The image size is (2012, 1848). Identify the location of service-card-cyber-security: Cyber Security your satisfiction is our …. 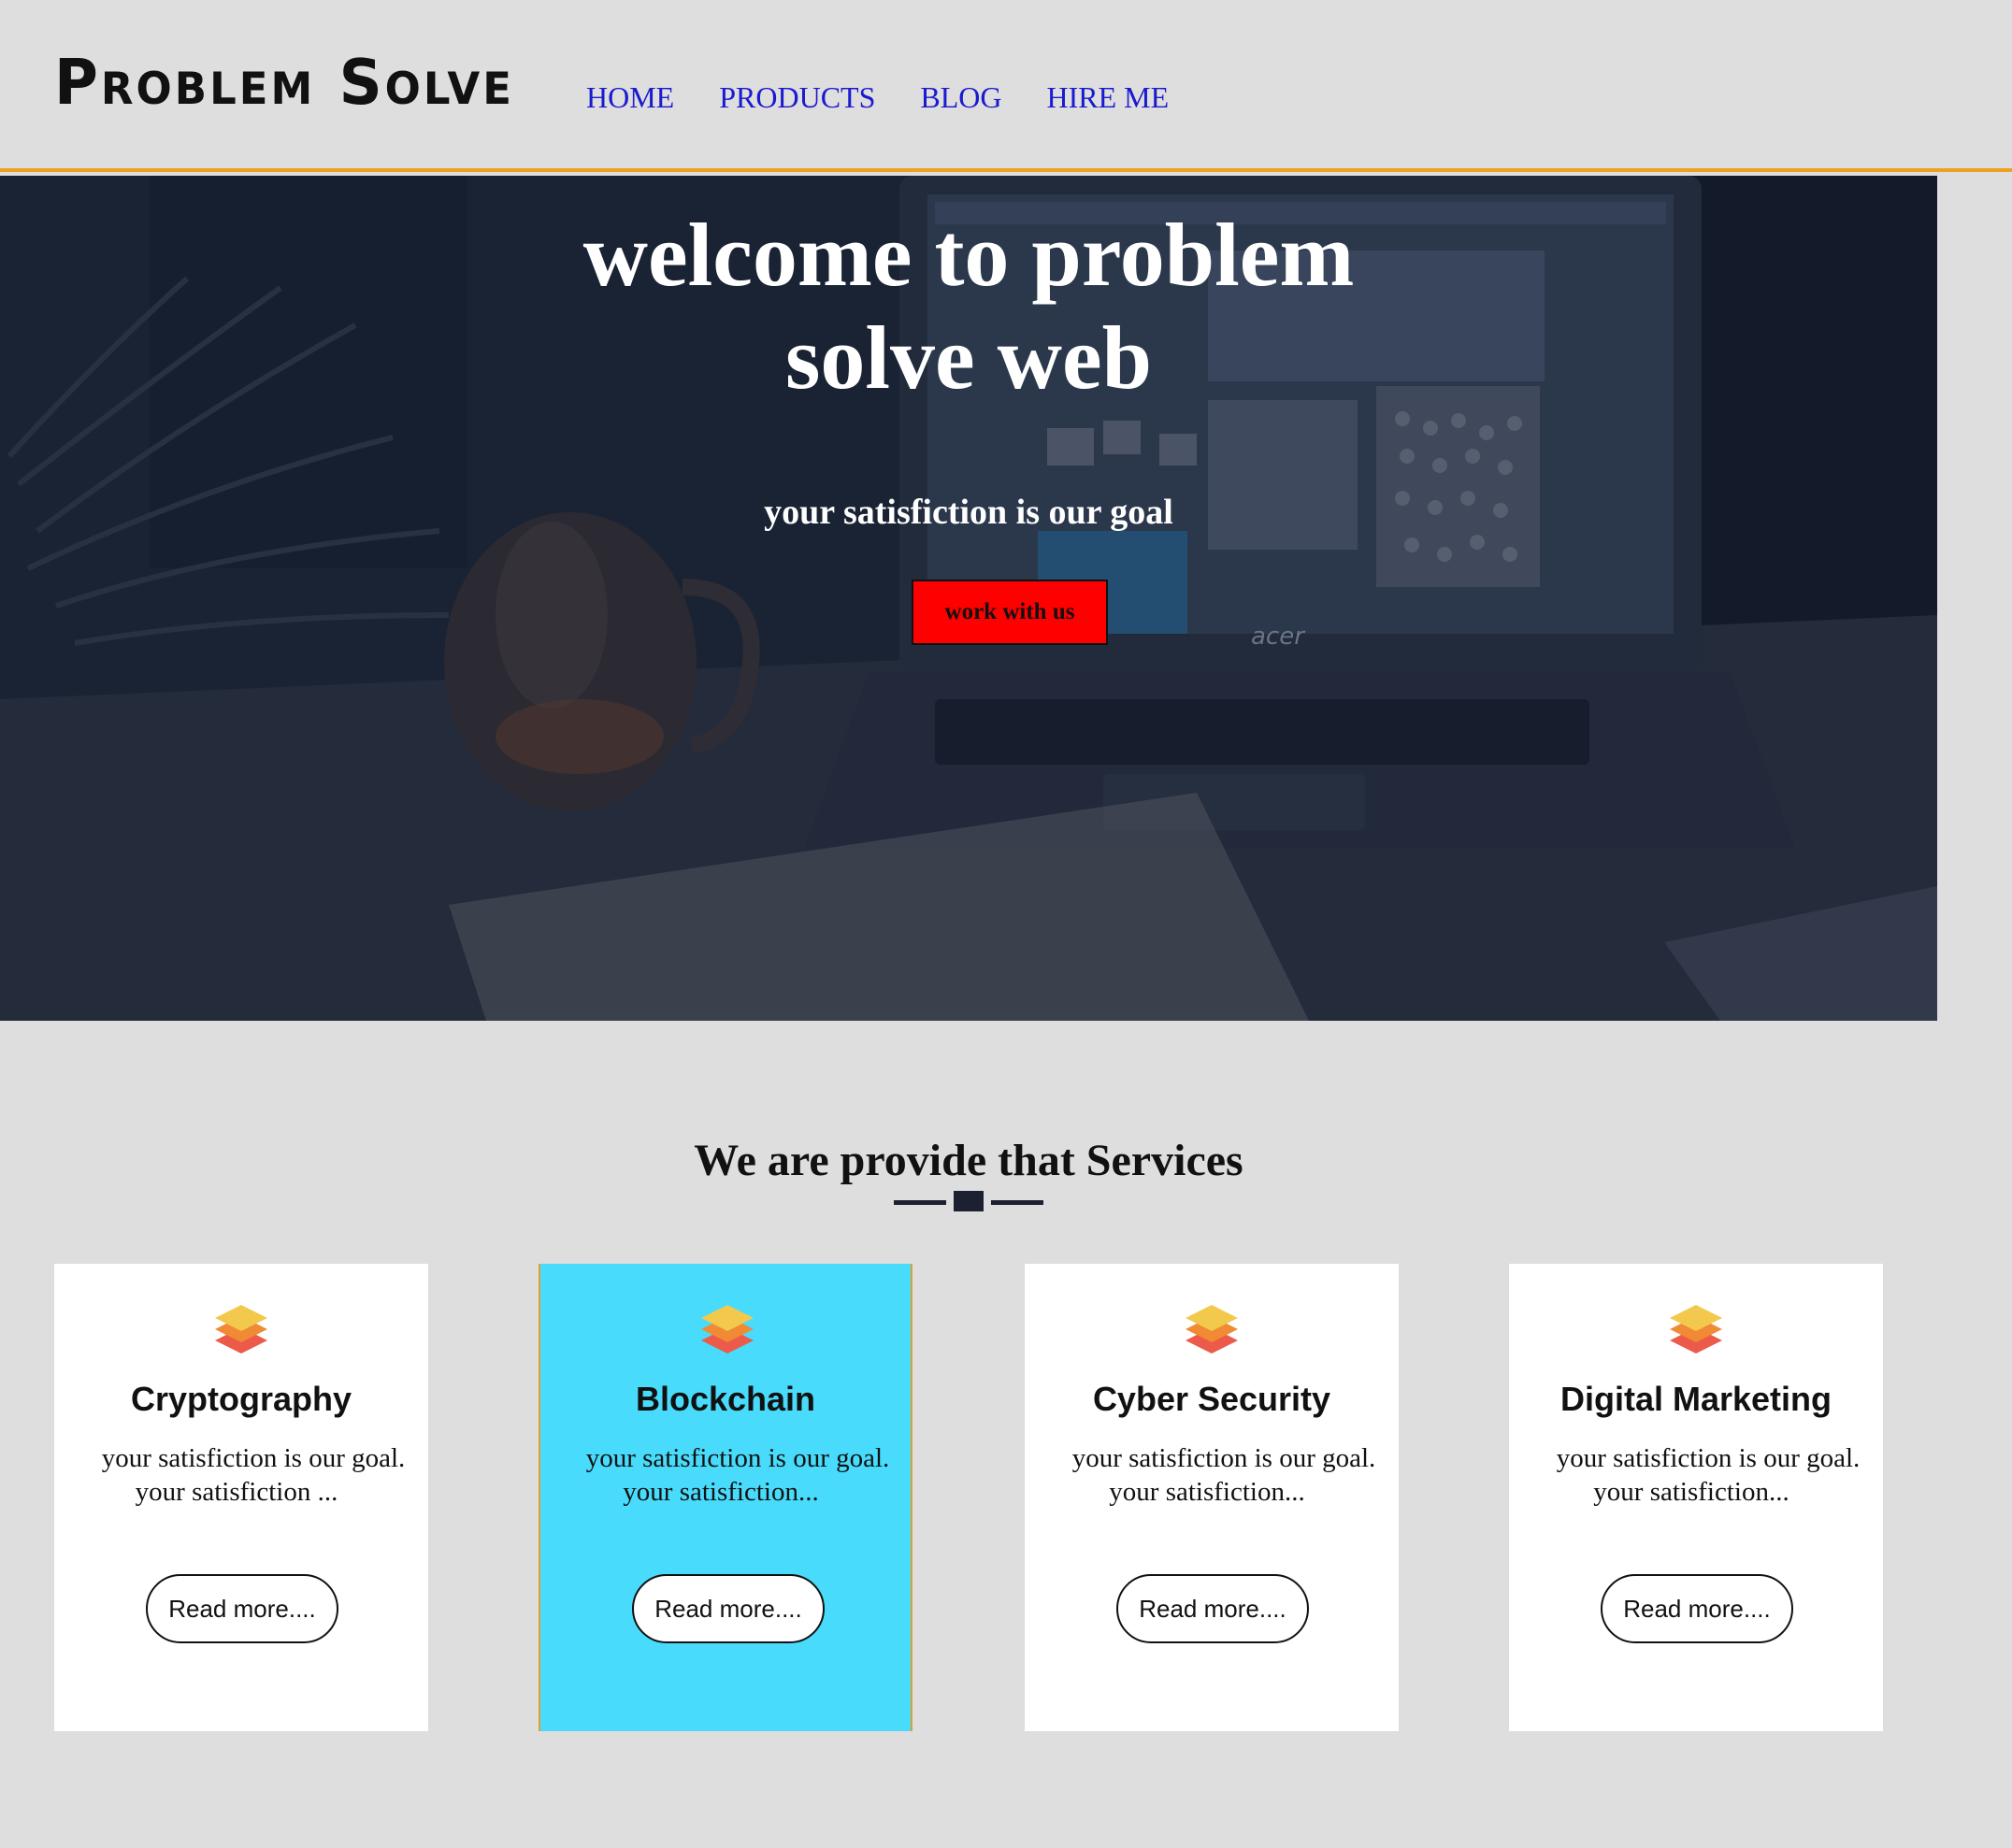
(1212, 1497).